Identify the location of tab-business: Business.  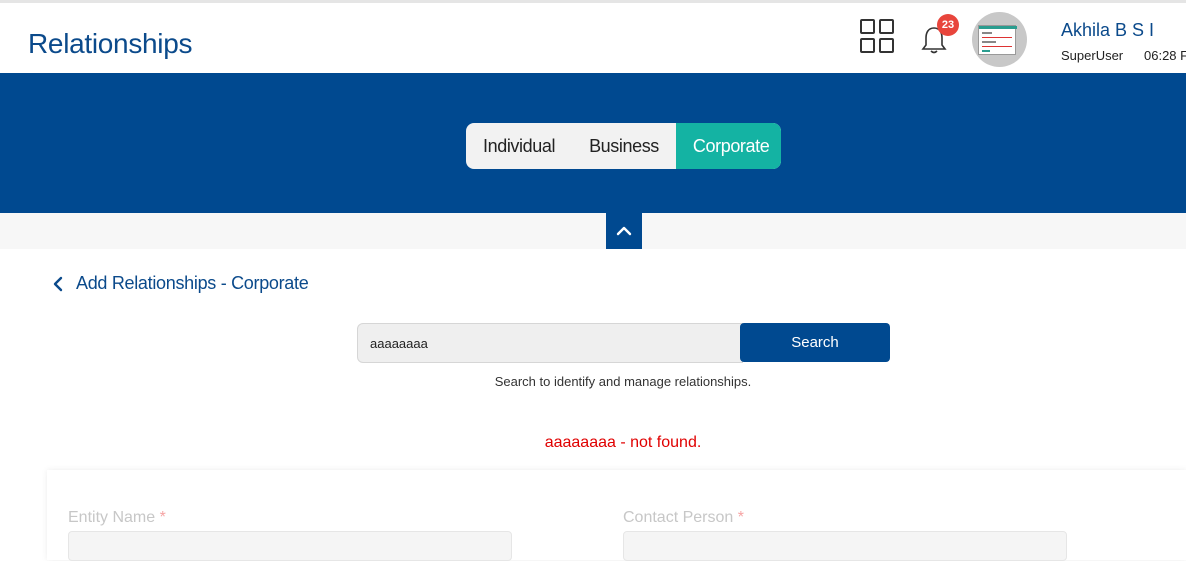
(624, 146).